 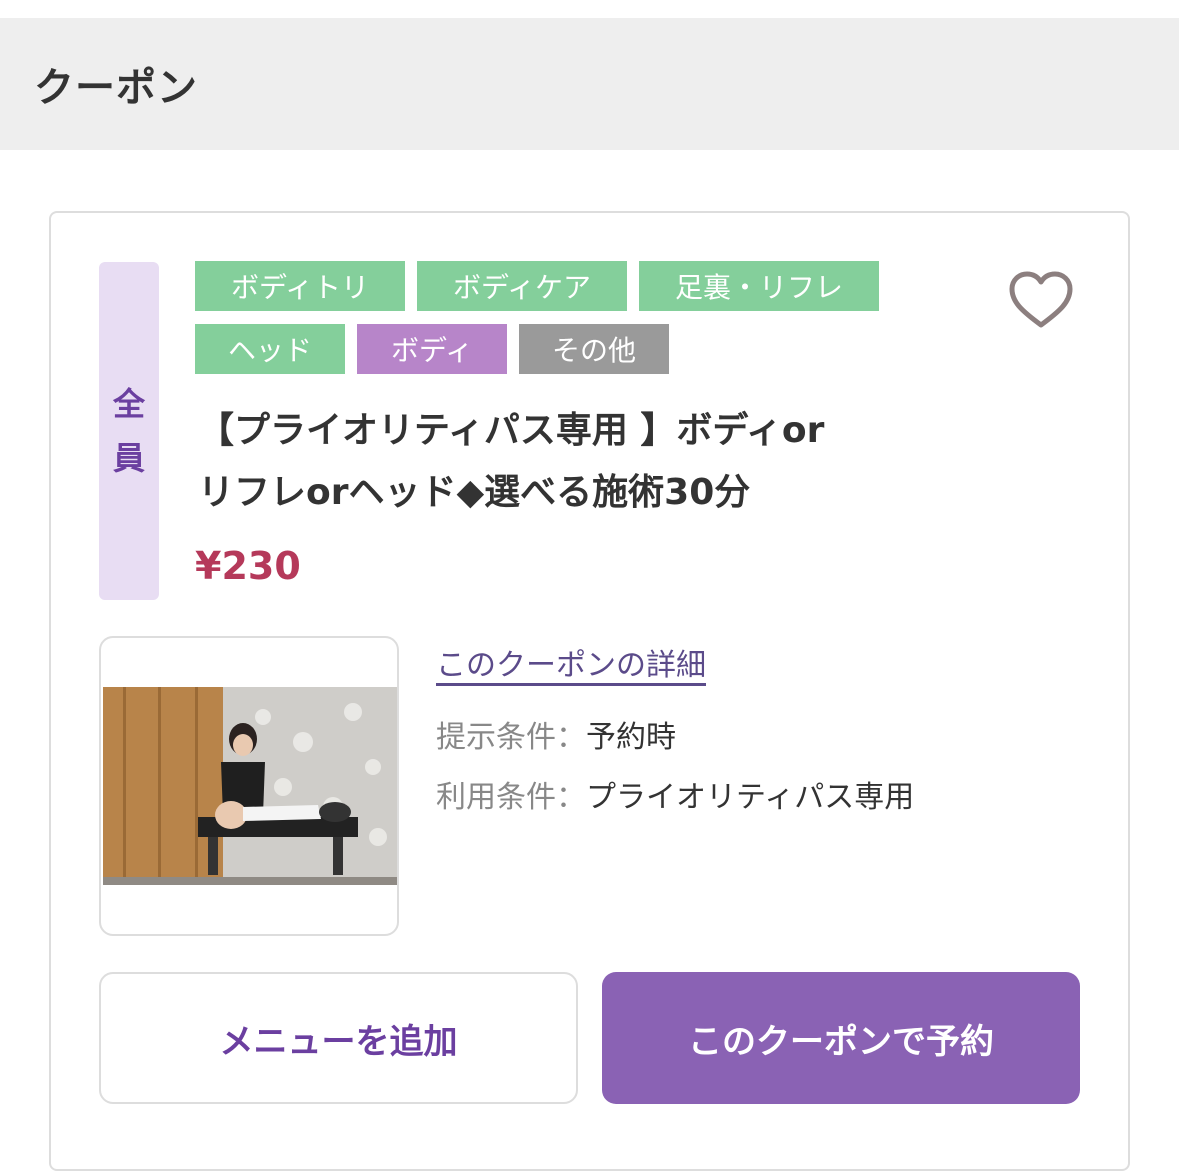 I want to click on target-badge: 全 員, so click(x=129, y=431).